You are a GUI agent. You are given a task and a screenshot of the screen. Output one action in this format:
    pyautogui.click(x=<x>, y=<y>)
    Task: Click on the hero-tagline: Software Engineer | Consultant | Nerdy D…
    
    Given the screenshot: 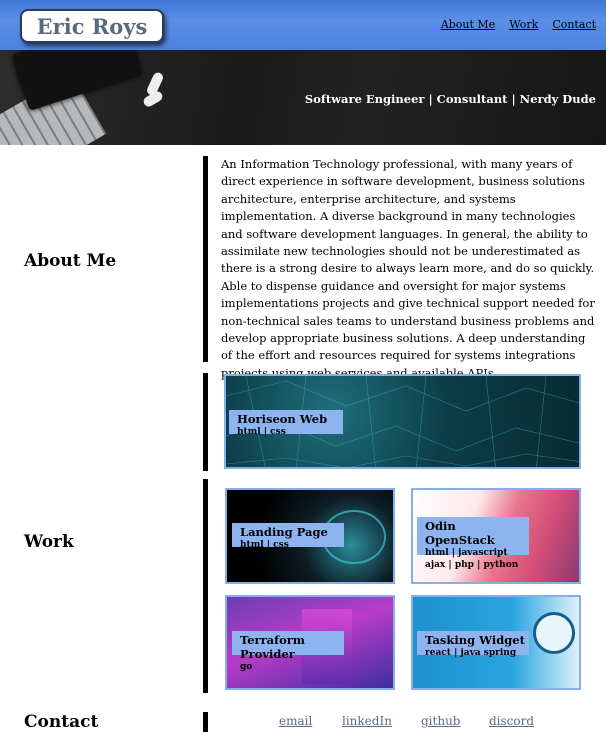 What is the action you would take?
    pyautogui.click(x=450, y=99)
    